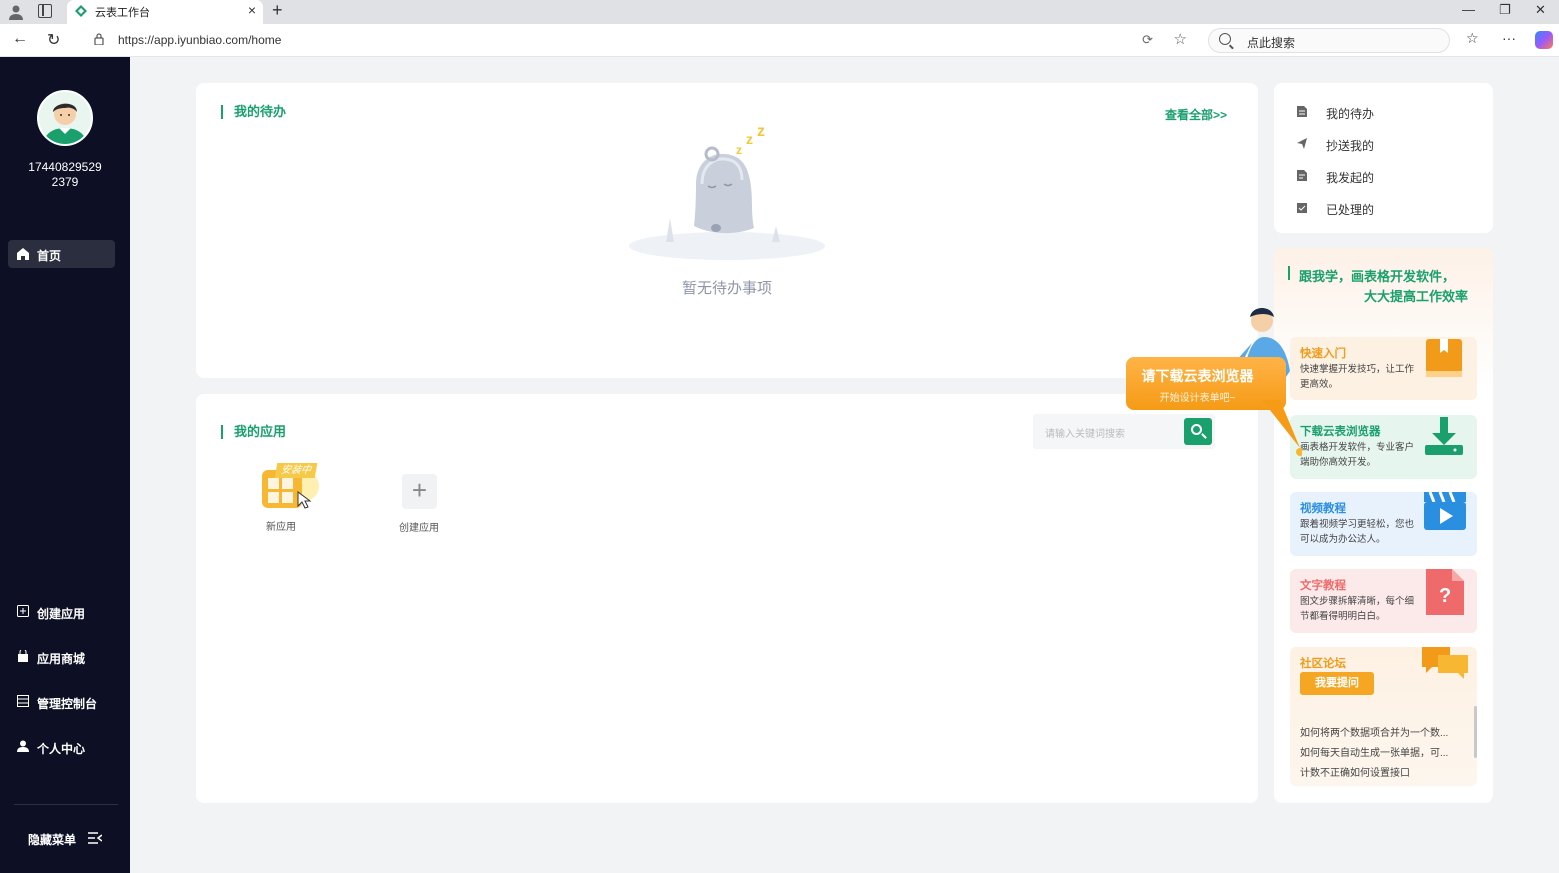  I want to click on avatar, so click(65, 118).